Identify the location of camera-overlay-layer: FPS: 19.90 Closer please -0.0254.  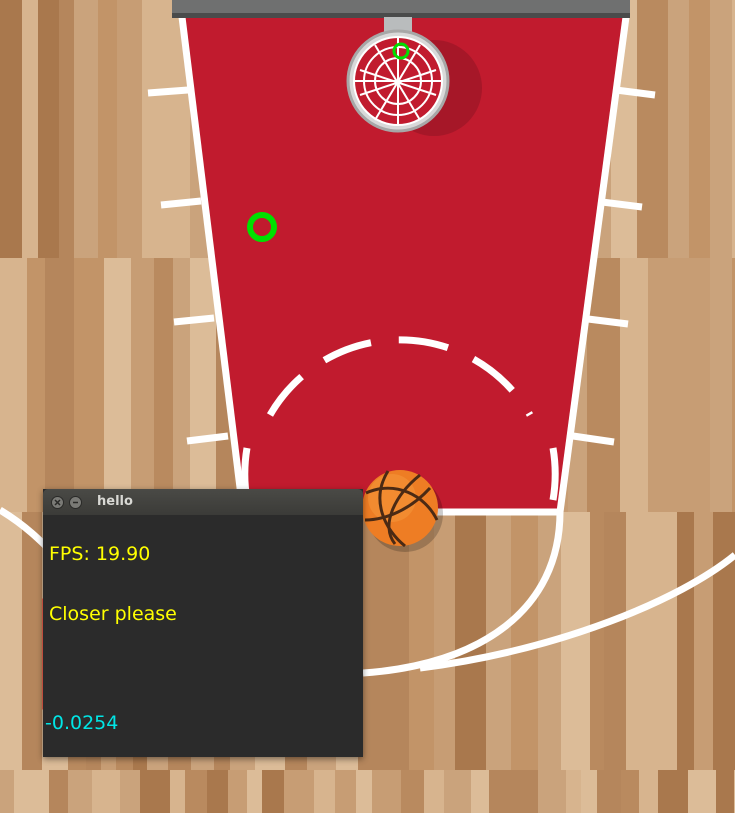
(203, 636).